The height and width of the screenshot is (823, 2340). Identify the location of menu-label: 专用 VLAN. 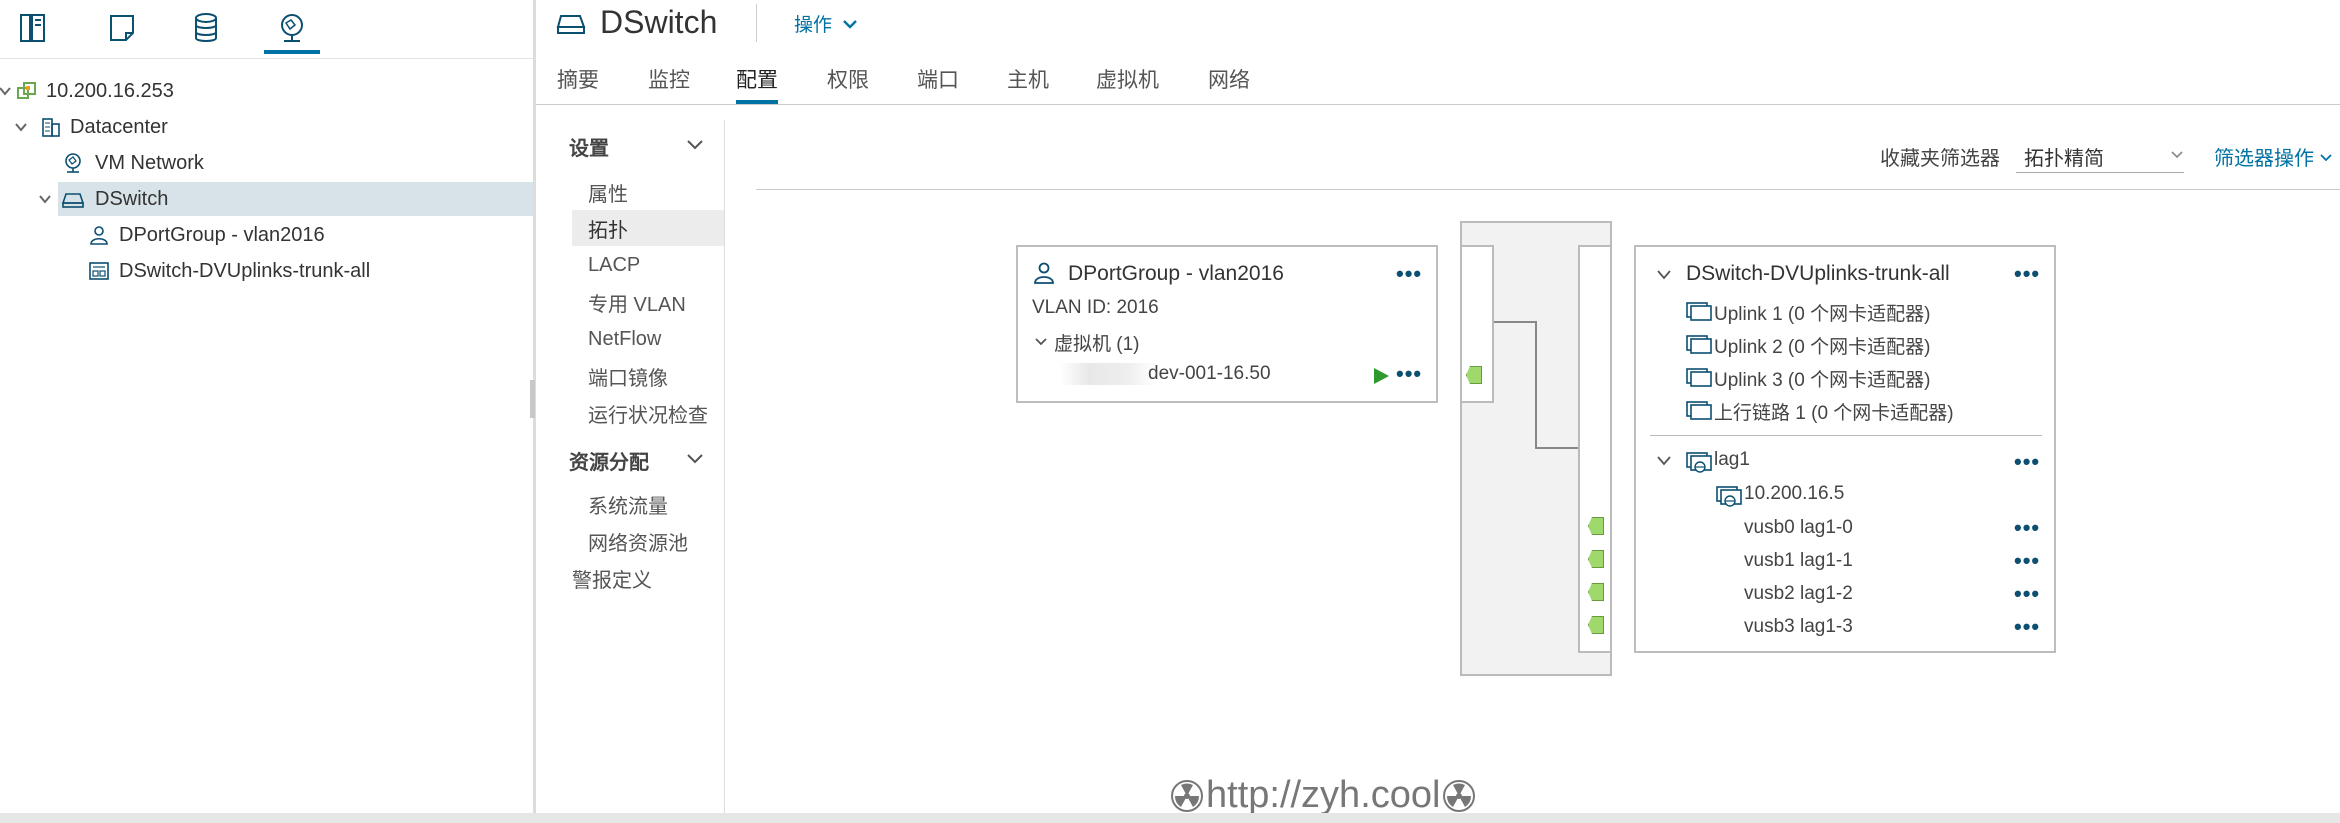
(637, 304).